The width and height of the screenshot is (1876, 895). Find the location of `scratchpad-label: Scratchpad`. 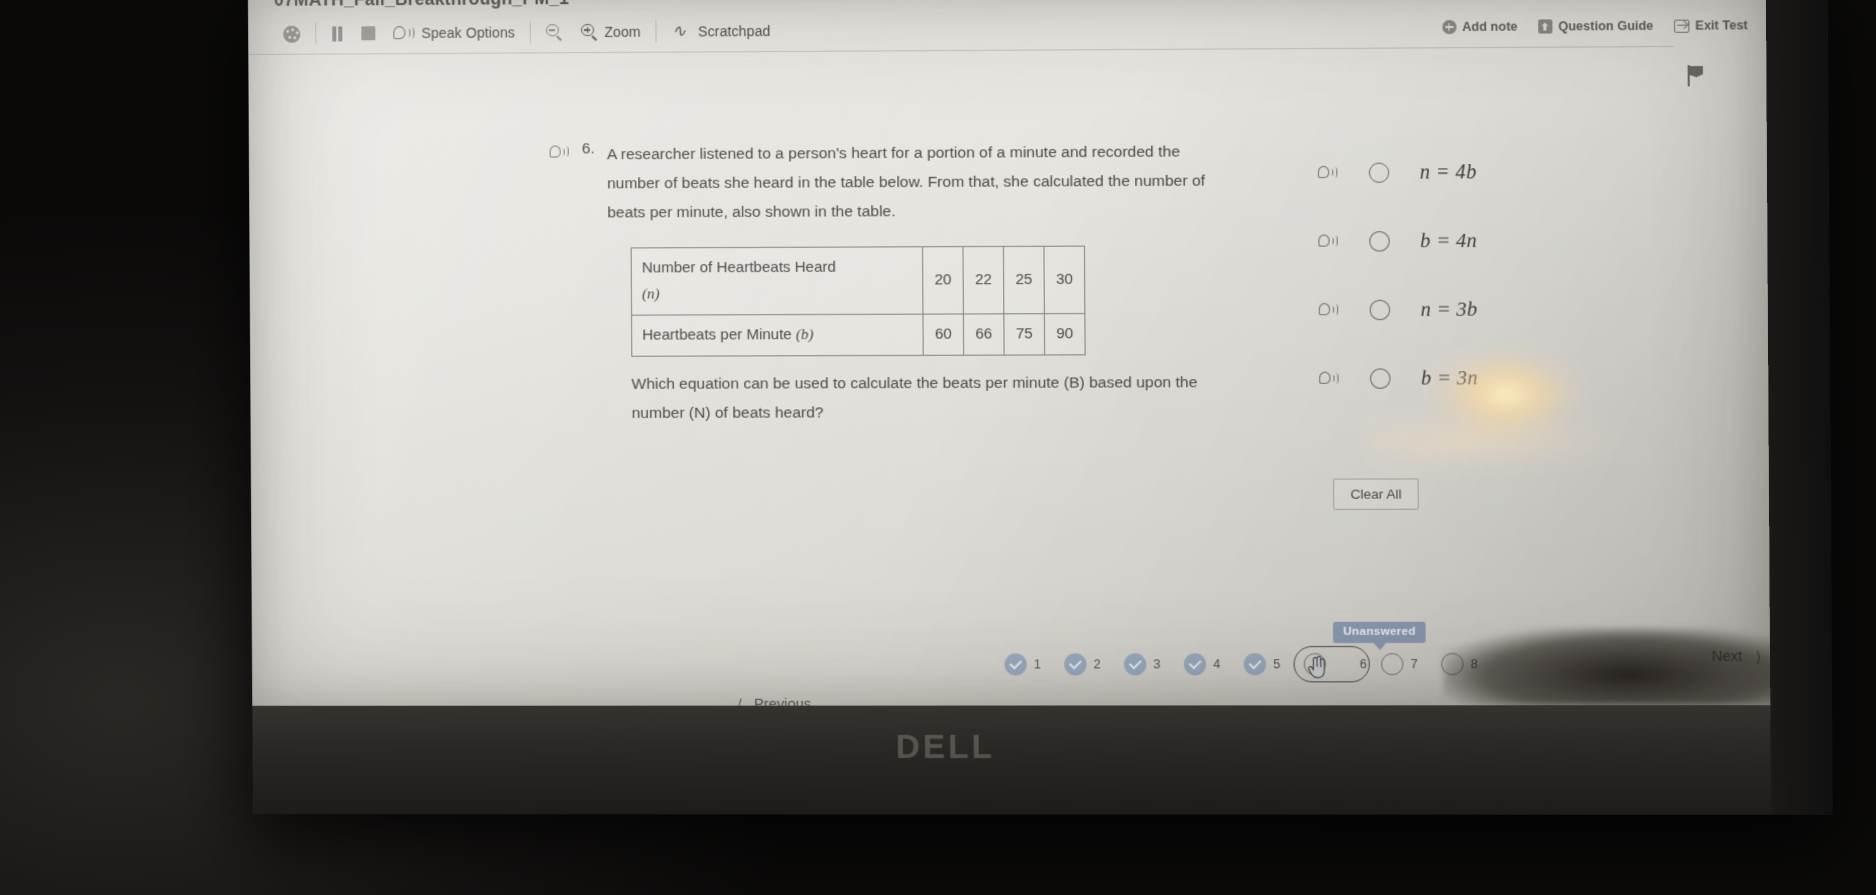

scratchpad-label: Scratchpad is located at coordinates (734, 31).